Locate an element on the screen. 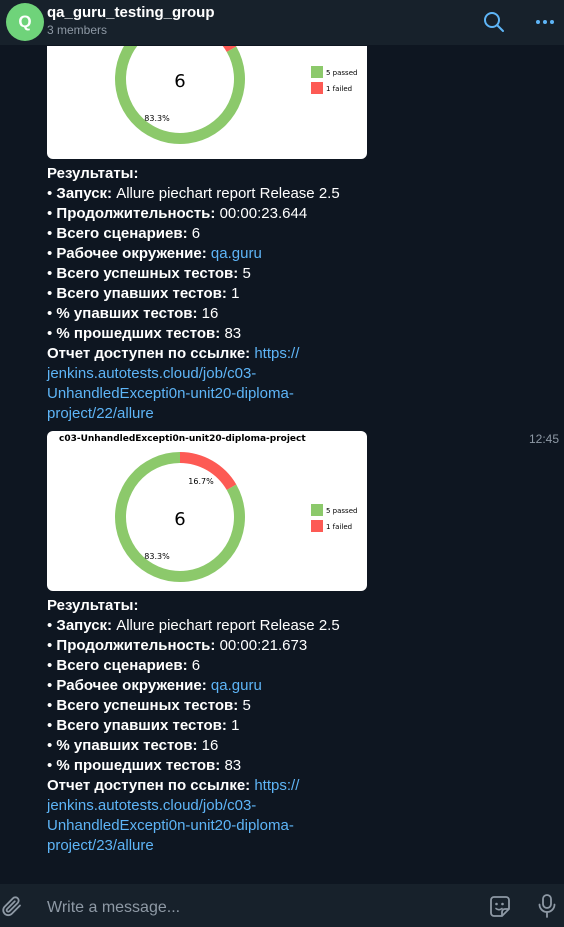 The image size is (564, 927). pie-chart: 6 83.3% 16.7% 5 passed 1 failed is located at coordinates (236, 517).